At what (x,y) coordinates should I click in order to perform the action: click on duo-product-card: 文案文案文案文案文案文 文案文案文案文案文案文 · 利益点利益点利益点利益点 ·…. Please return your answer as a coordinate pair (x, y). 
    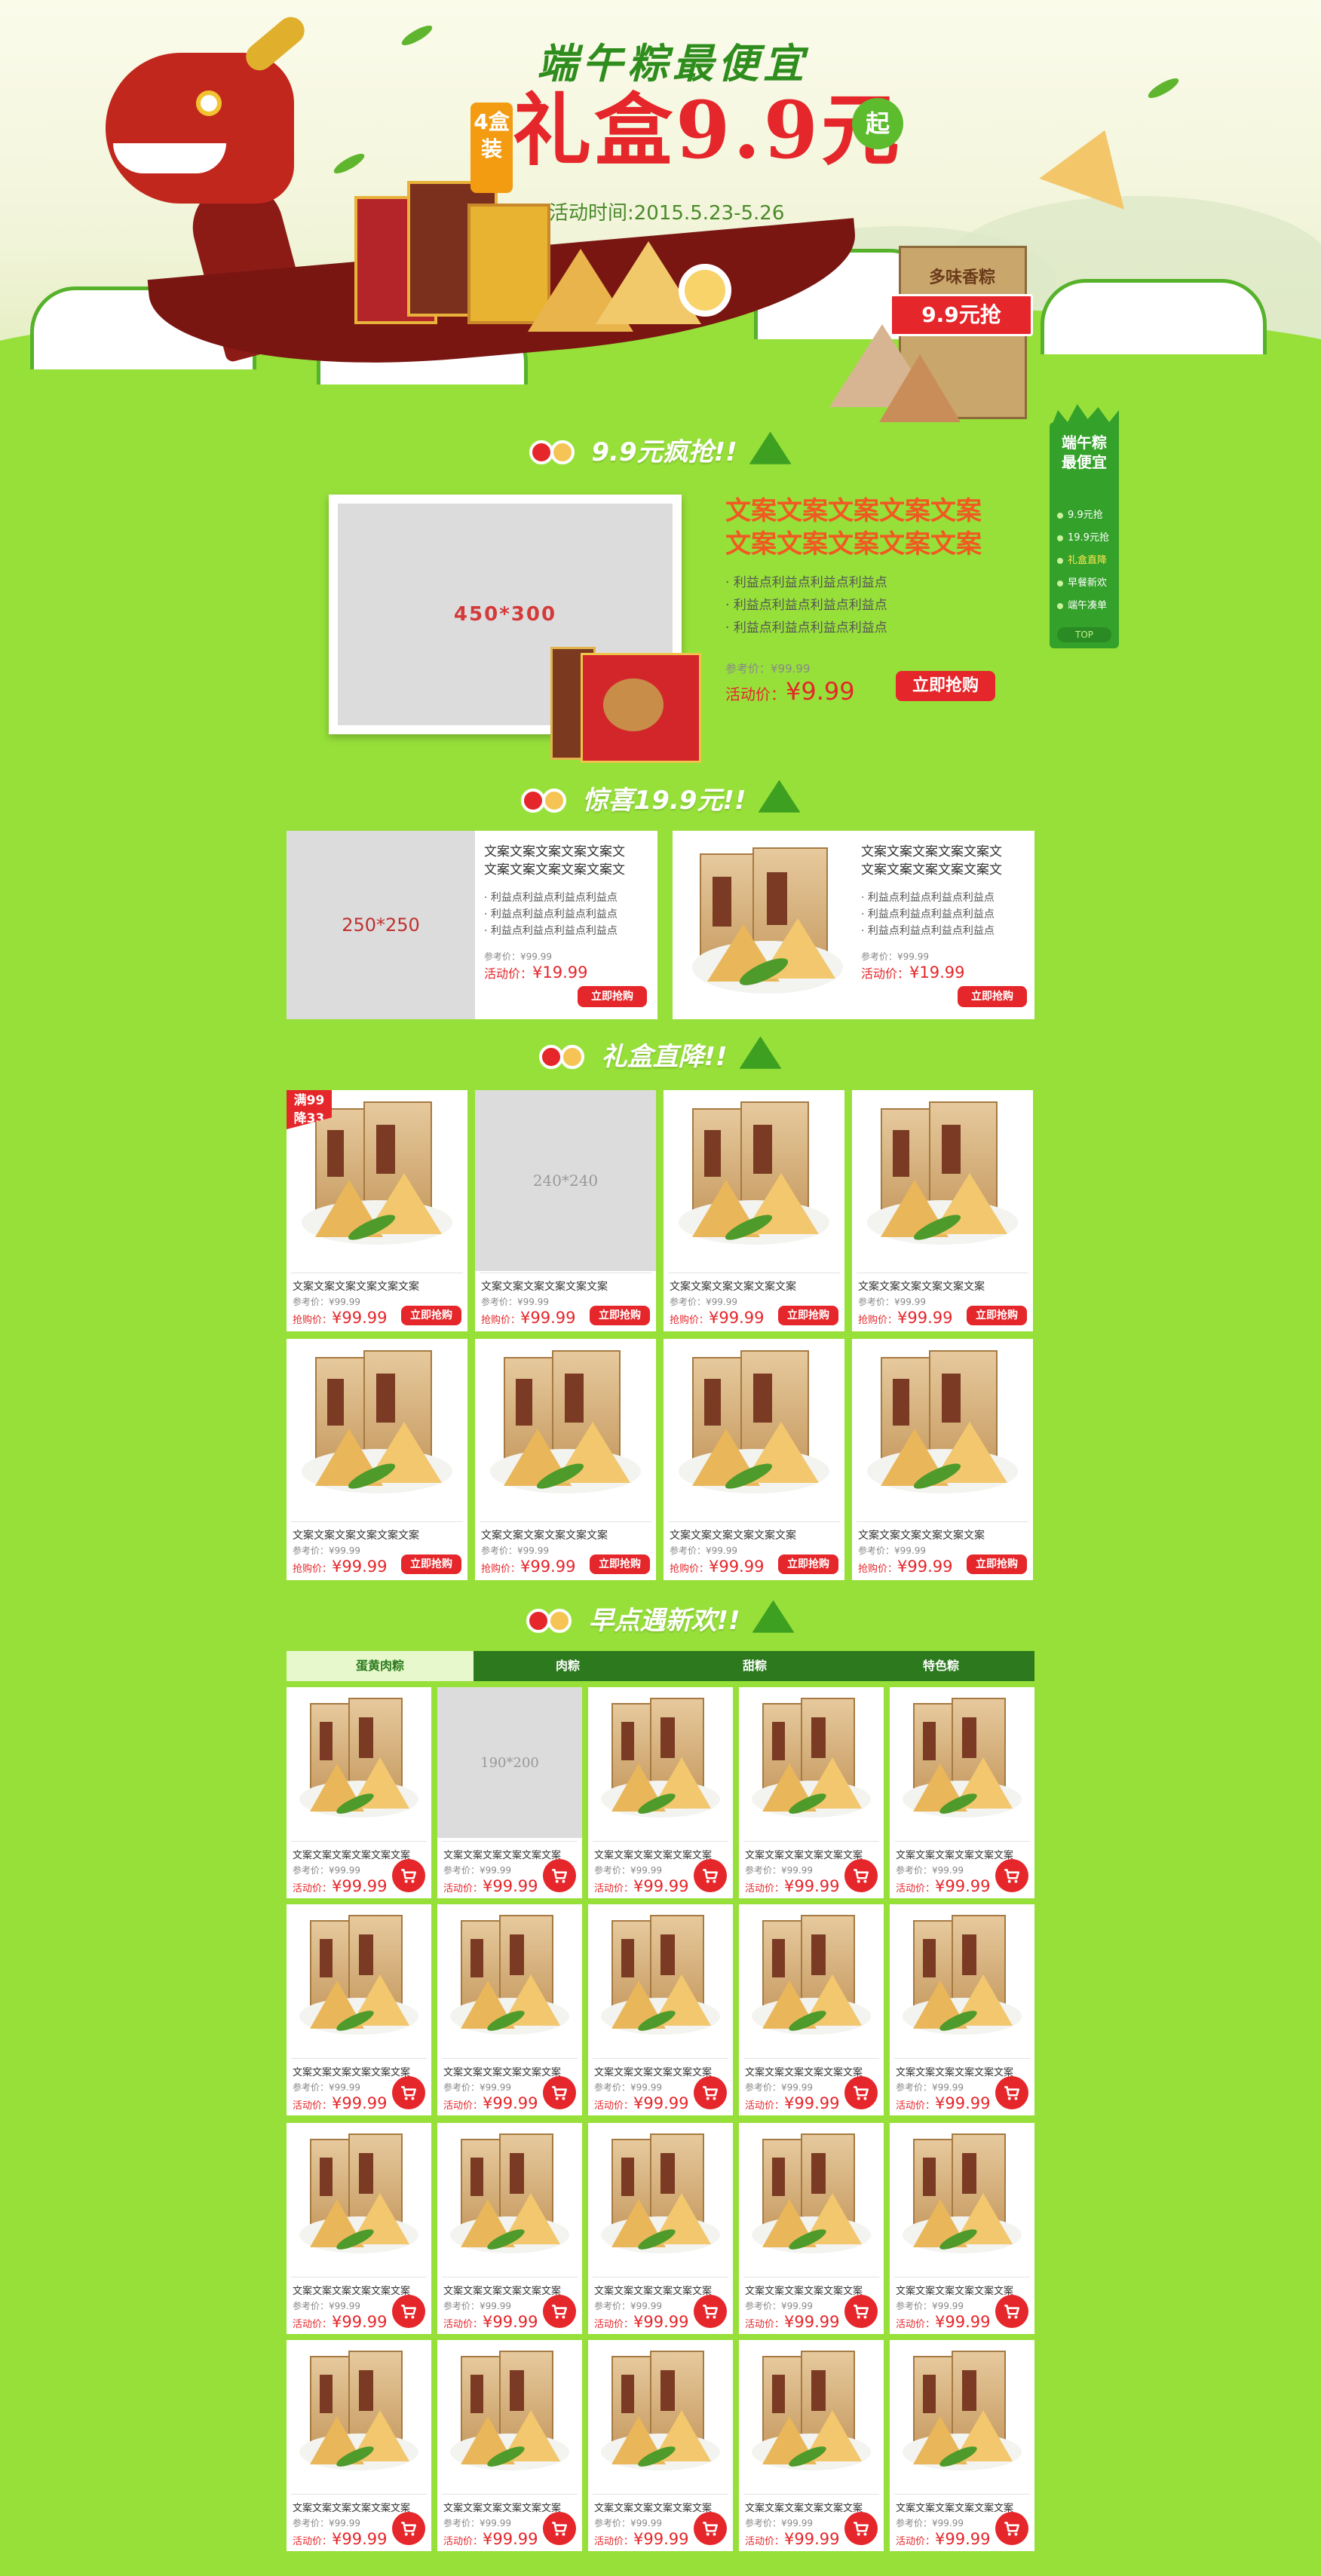
    Looking at the image, I should click on (853, 925).